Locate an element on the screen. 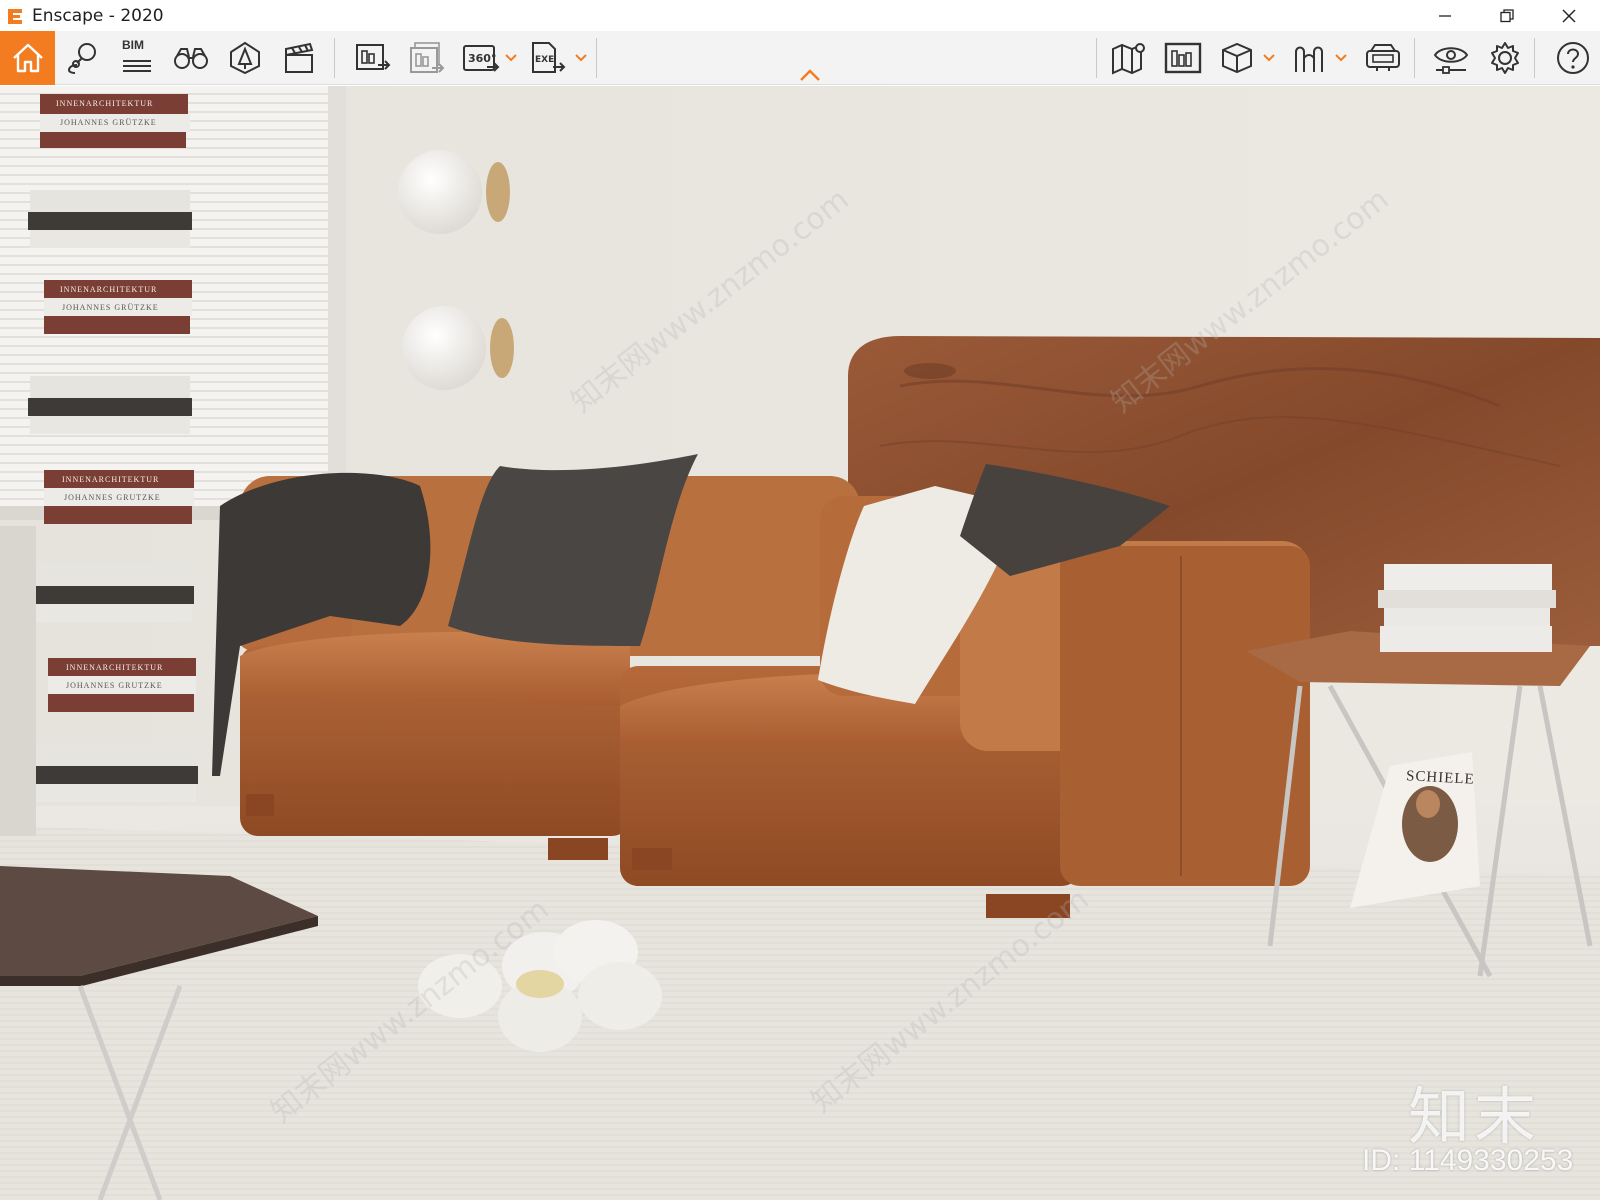 This screenshot has height=1200, width=1600. location-button is located at coordinates (83, 58).